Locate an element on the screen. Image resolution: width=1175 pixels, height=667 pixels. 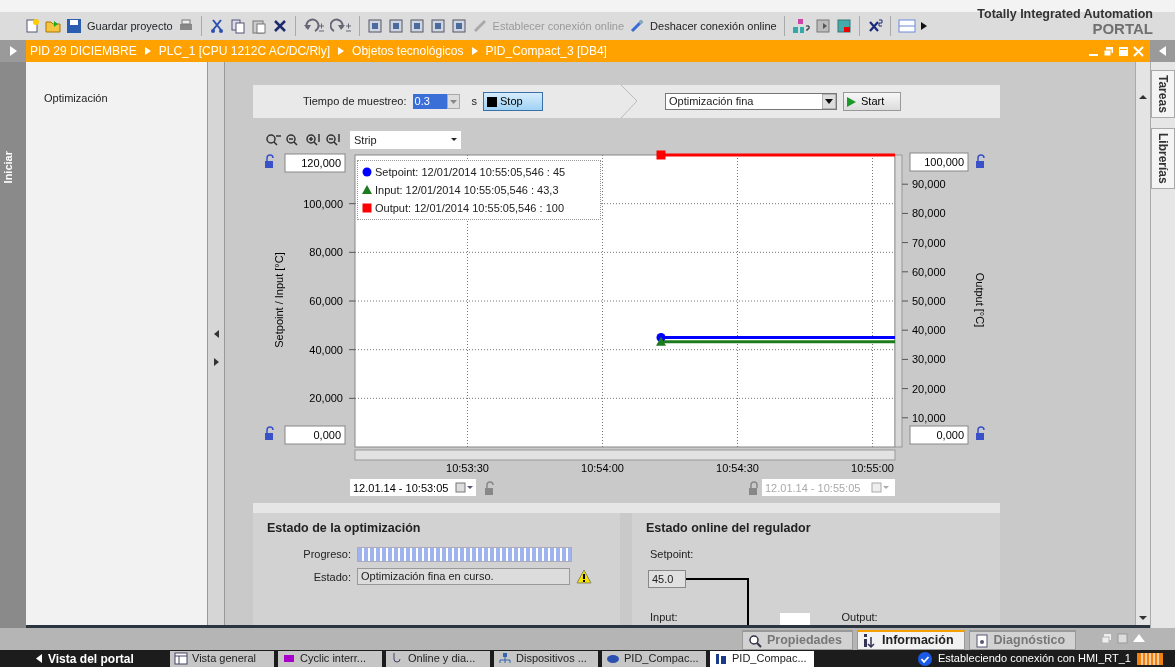
y-axis-title: Setpoint / Input [°C] is located at coordinates (279, 300).